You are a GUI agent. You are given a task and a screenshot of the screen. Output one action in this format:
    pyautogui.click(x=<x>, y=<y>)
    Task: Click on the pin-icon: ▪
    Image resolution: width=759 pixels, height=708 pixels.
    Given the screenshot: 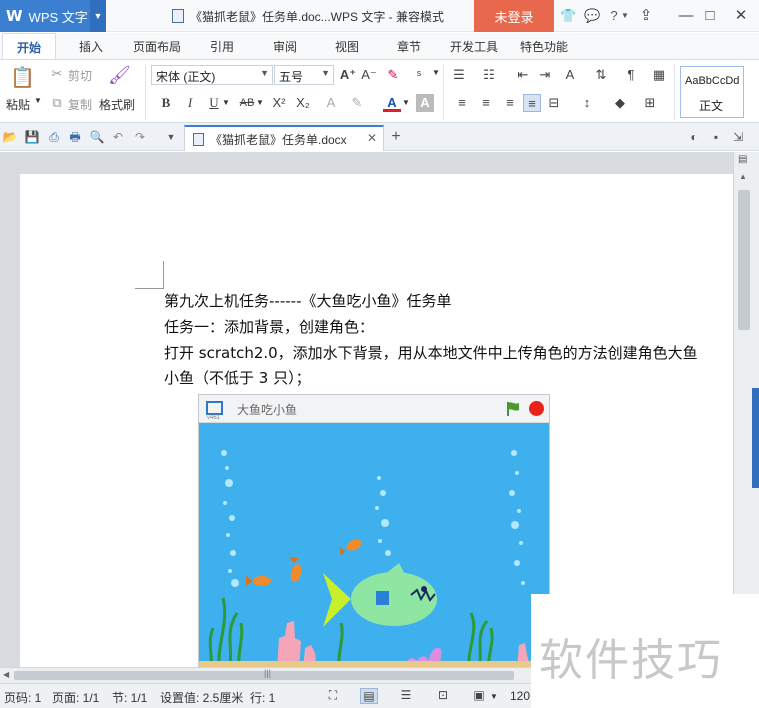 What is the action you would take?
    pyautogui.click(x=716, y=137)
    